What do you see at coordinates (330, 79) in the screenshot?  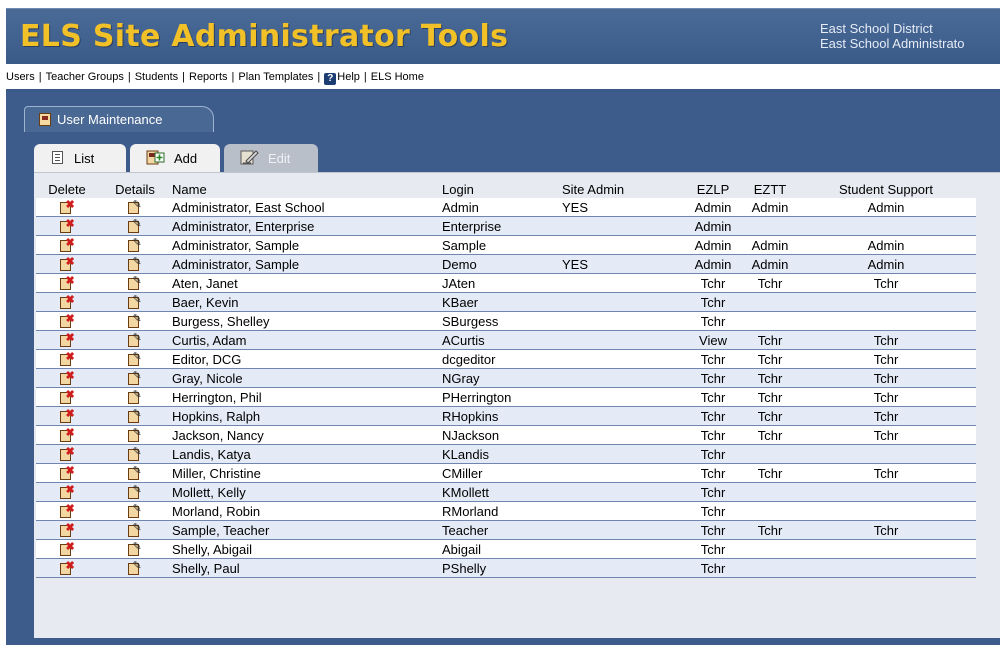 I see `help-icon: ?` at bounding box center [330, 79].